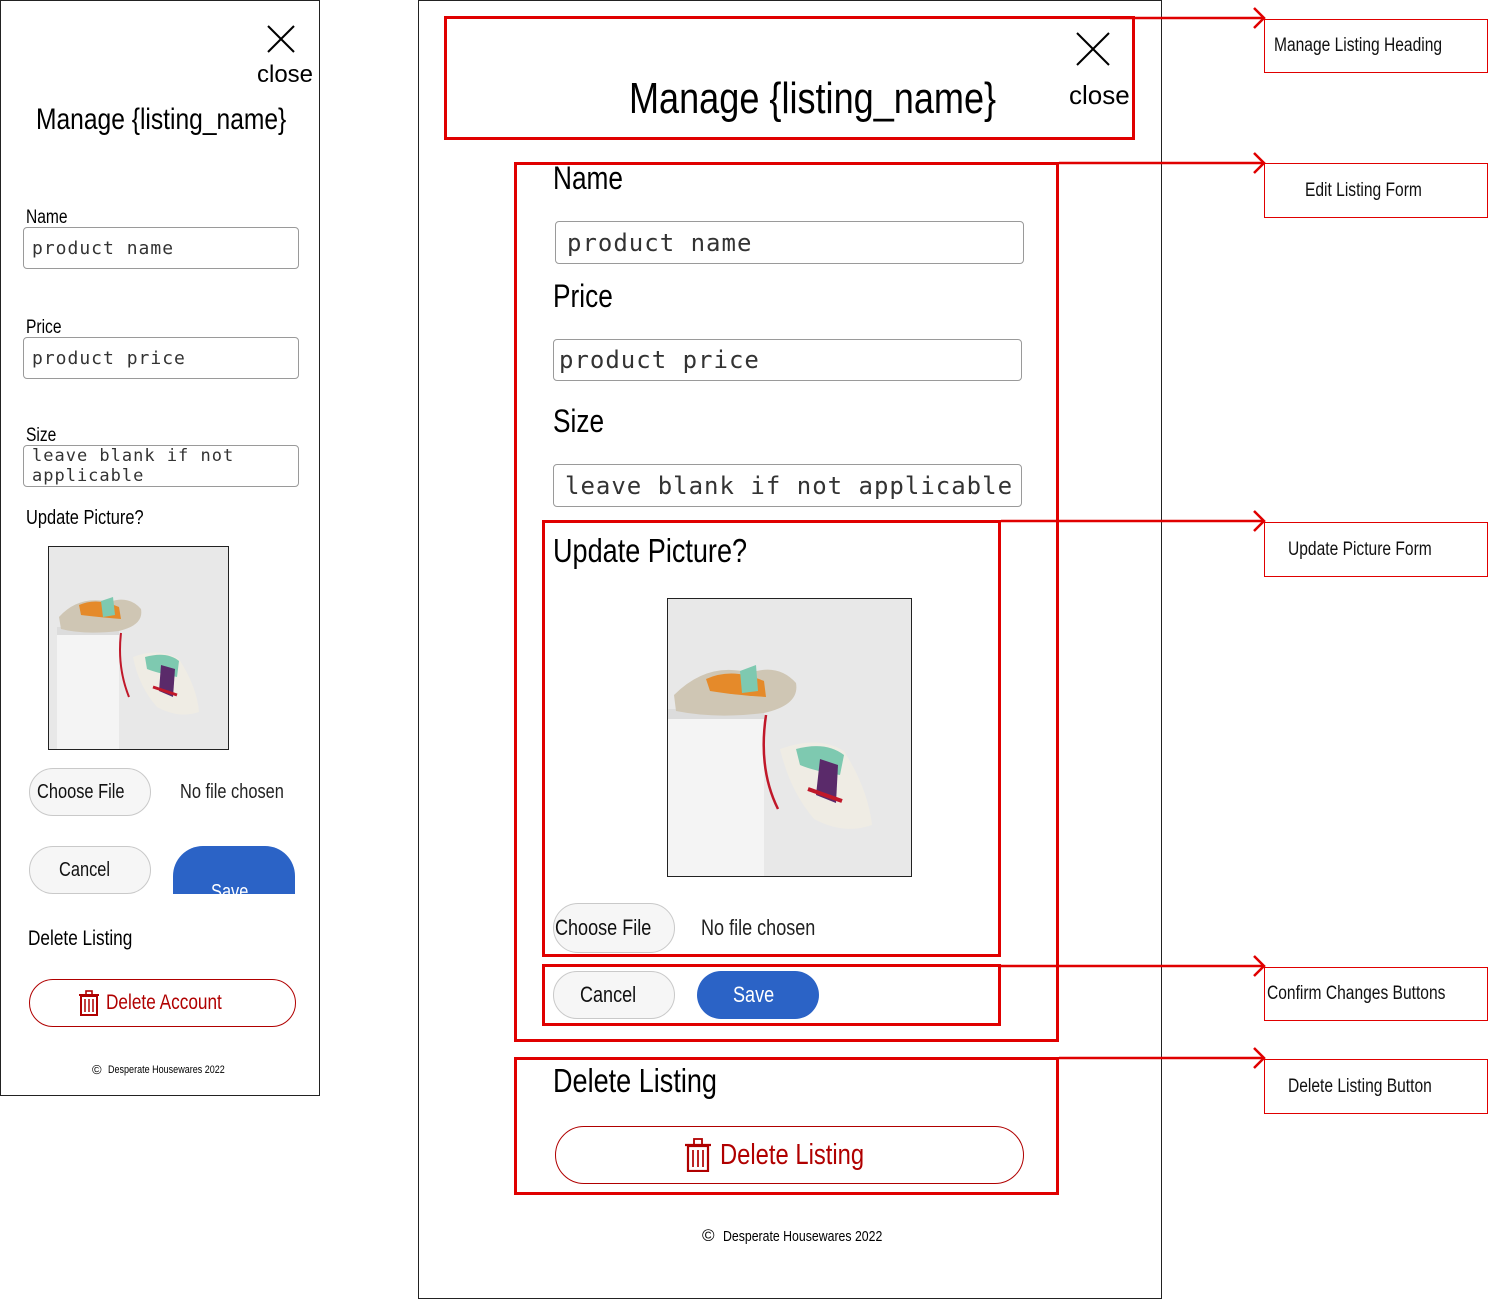  Describe the element at coordinates (1376, 190) in the screenshot. I see `callout-edit-listing-form: Edit Listing Form` at that location.